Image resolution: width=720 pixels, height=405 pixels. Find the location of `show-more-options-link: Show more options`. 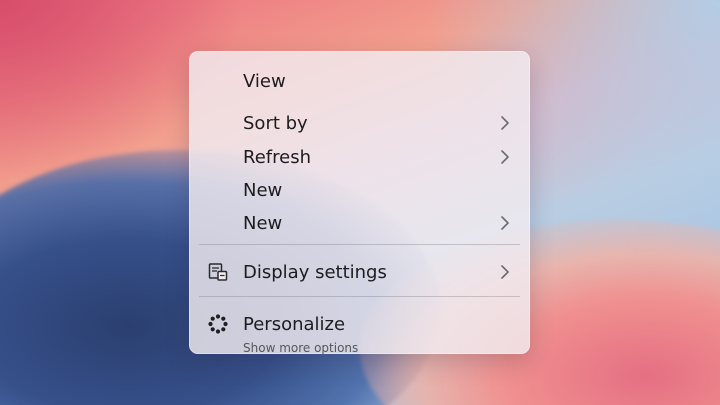

show-more-options-link: Show more options is located at coordinates (300, 348).